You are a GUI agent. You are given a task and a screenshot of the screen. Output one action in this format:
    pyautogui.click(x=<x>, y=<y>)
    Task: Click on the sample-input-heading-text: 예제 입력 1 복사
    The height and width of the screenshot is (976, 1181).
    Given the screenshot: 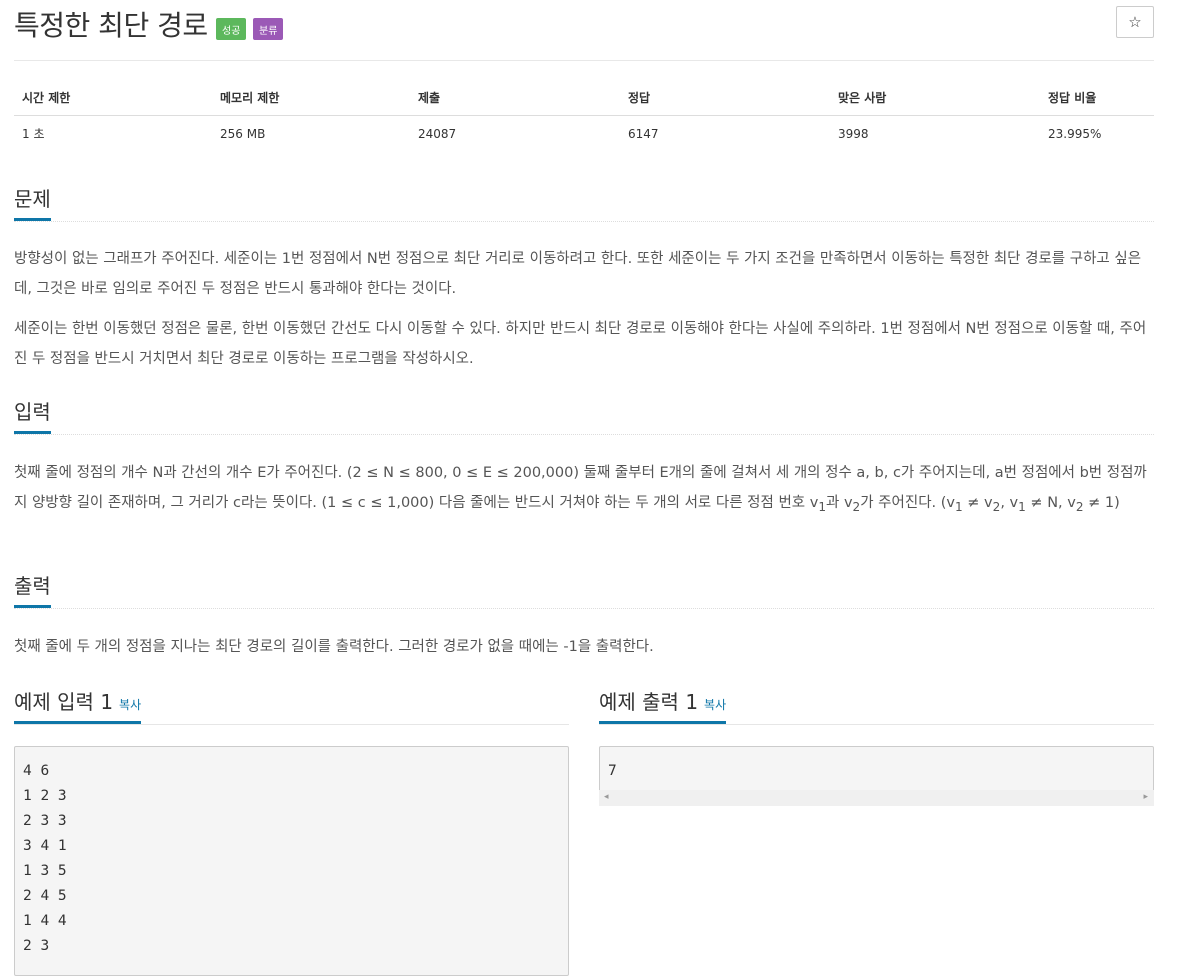 What is the action you would take?
    pyautogui.click(x=78, y=705)
    